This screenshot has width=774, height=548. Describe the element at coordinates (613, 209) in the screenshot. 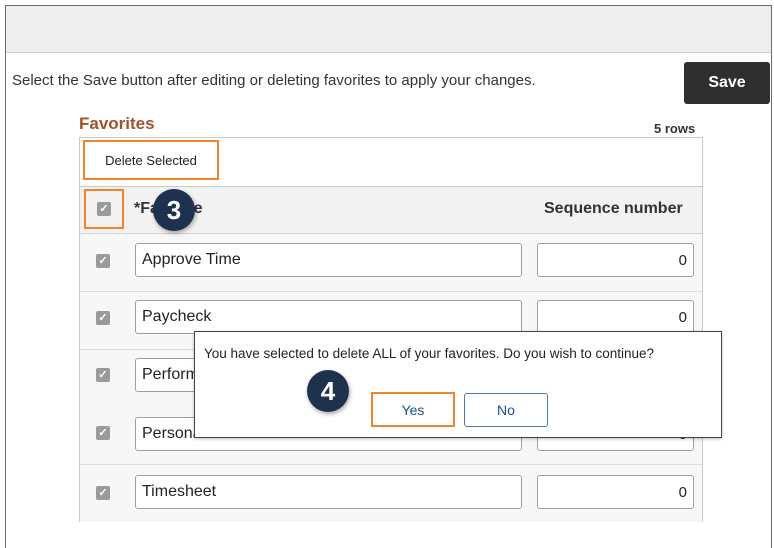

I see `header-sequence-number: Sequence number` at that location.